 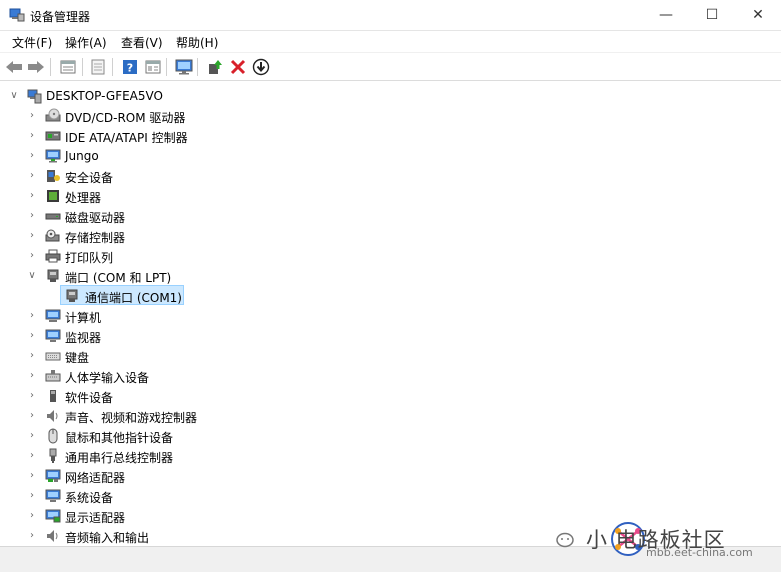 I want to click on tree-item-label: 网络适配器, so click(x=95, y=478).